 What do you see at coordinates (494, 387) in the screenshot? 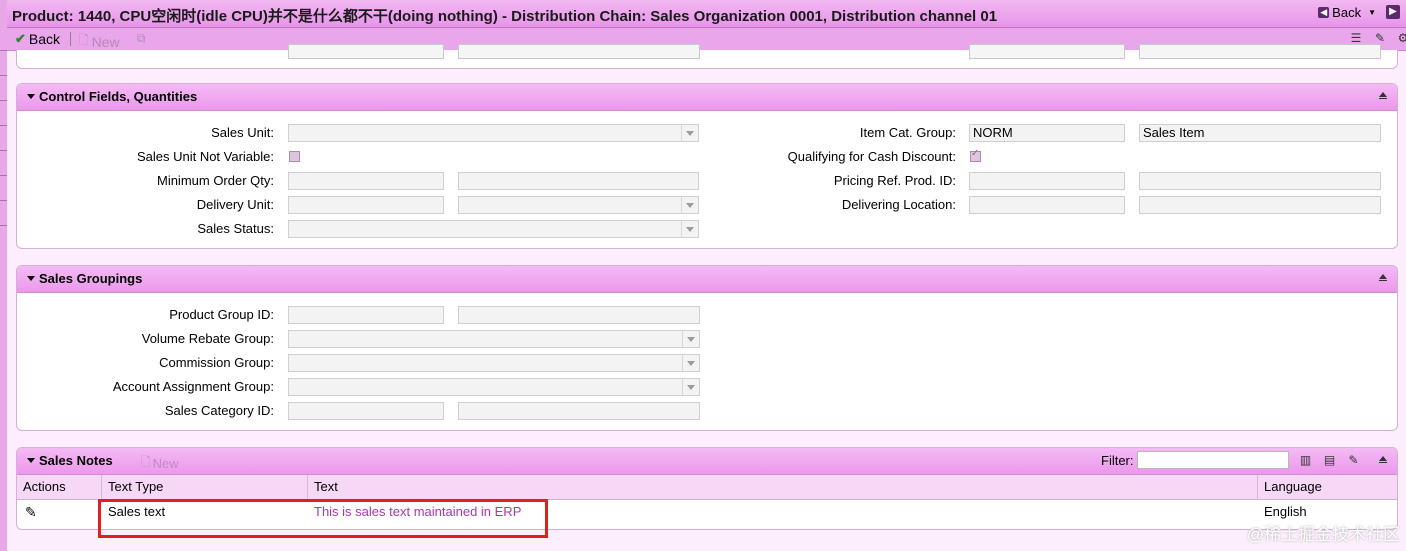
I see `account-assignment-dropdown` at bounding box center [494, 387].